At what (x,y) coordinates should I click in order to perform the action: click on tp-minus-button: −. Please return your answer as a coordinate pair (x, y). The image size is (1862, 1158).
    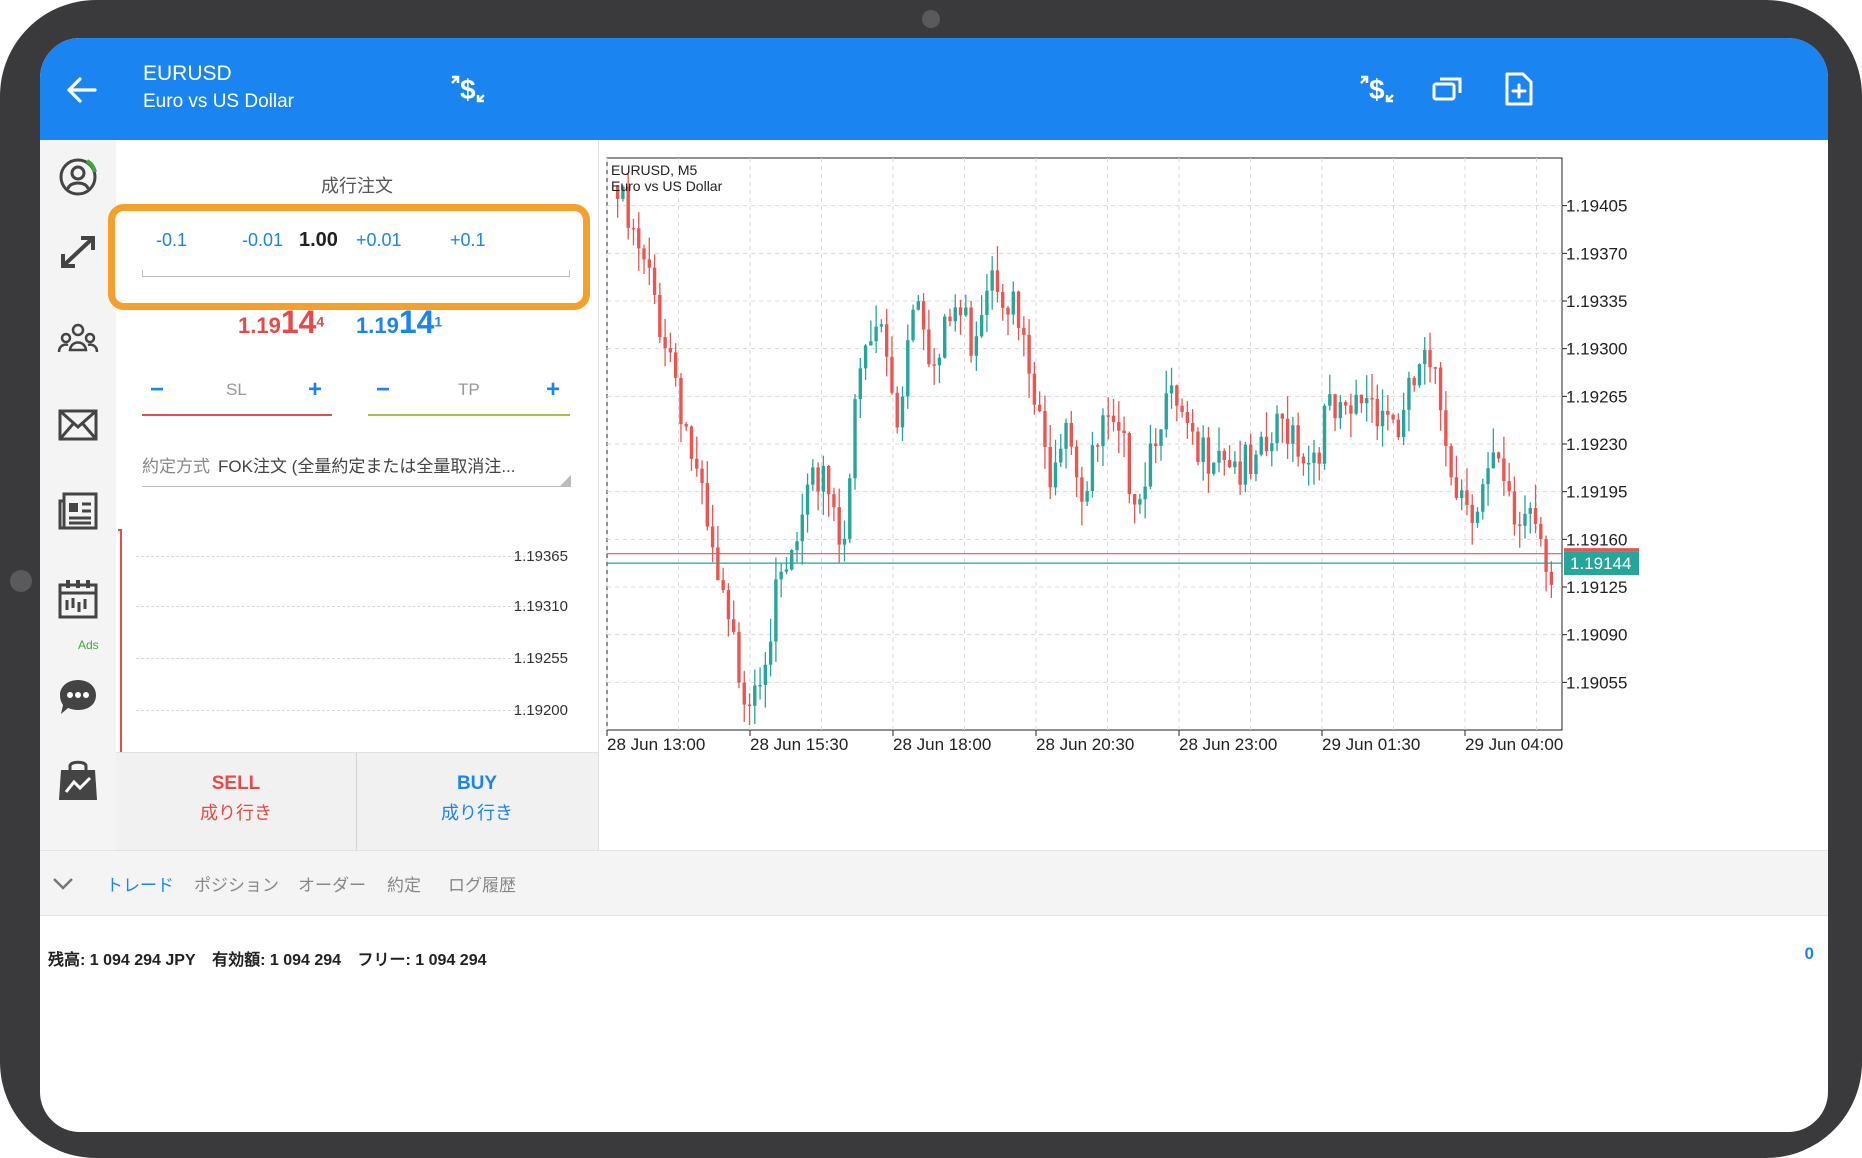
    Looking at the image, I should click on (383, 390).